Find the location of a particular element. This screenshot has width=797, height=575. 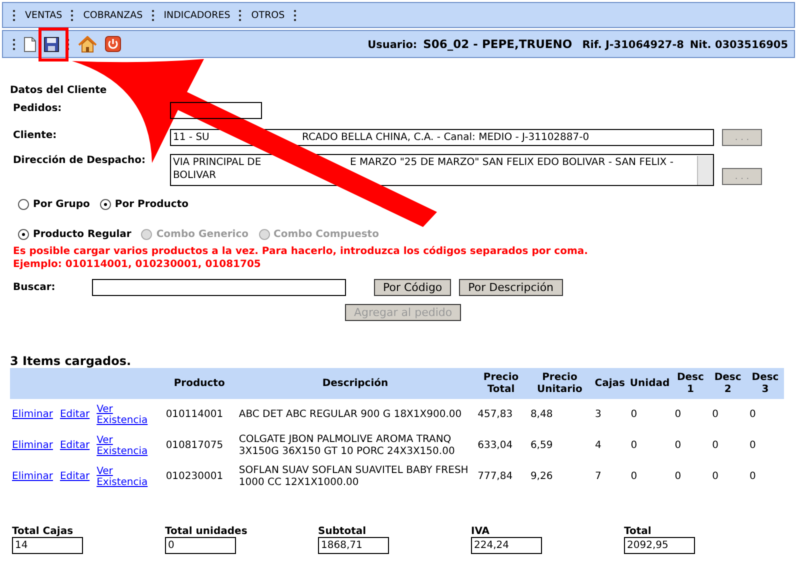

rif-text: Rif. J-31064927-8 is located at coordinates (633, 45).